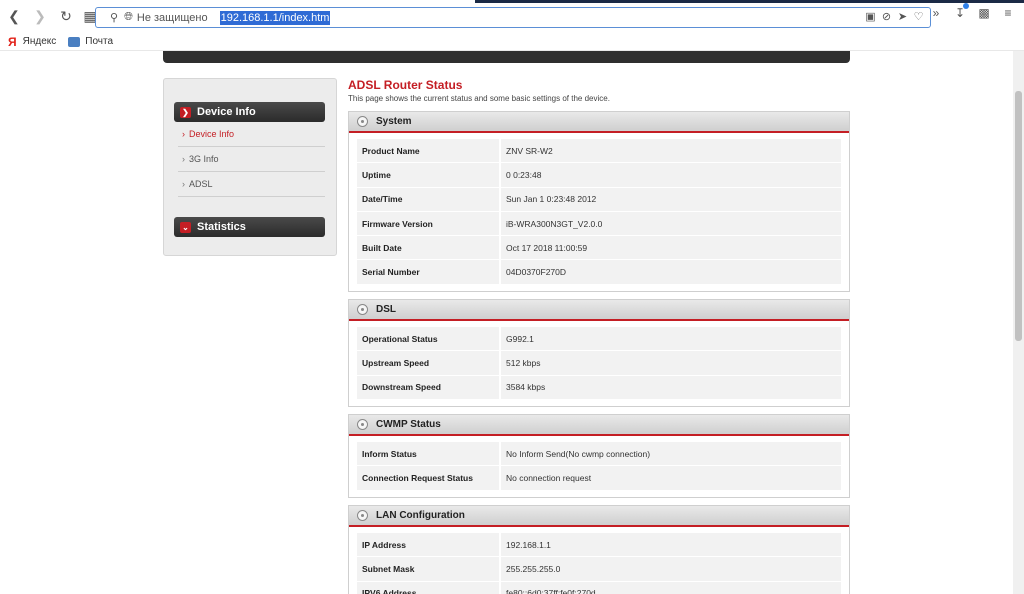  What do you see at coordinates (185, 112) in the screenshot?
I see `chevron-right-icon: ❯` at bounding box center [185, 112].